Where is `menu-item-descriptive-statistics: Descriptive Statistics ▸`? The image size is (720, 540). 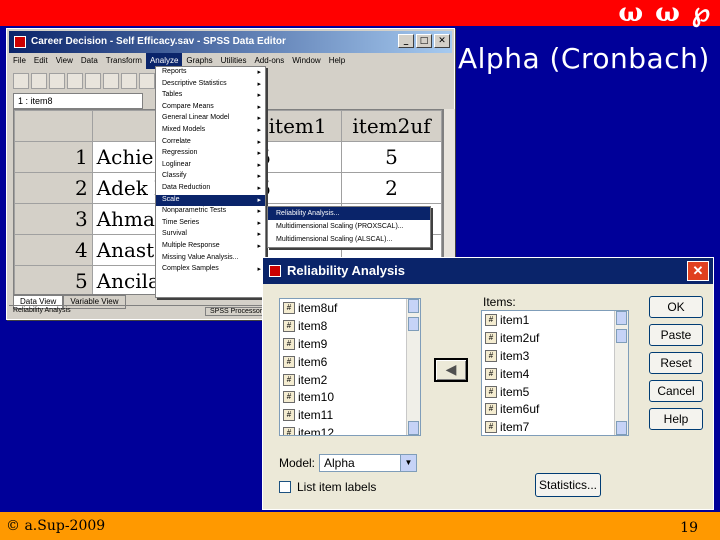
menu-item-descriptive-statistics: Descriptive Statistics ▸ is located at coordinates (210, 85).